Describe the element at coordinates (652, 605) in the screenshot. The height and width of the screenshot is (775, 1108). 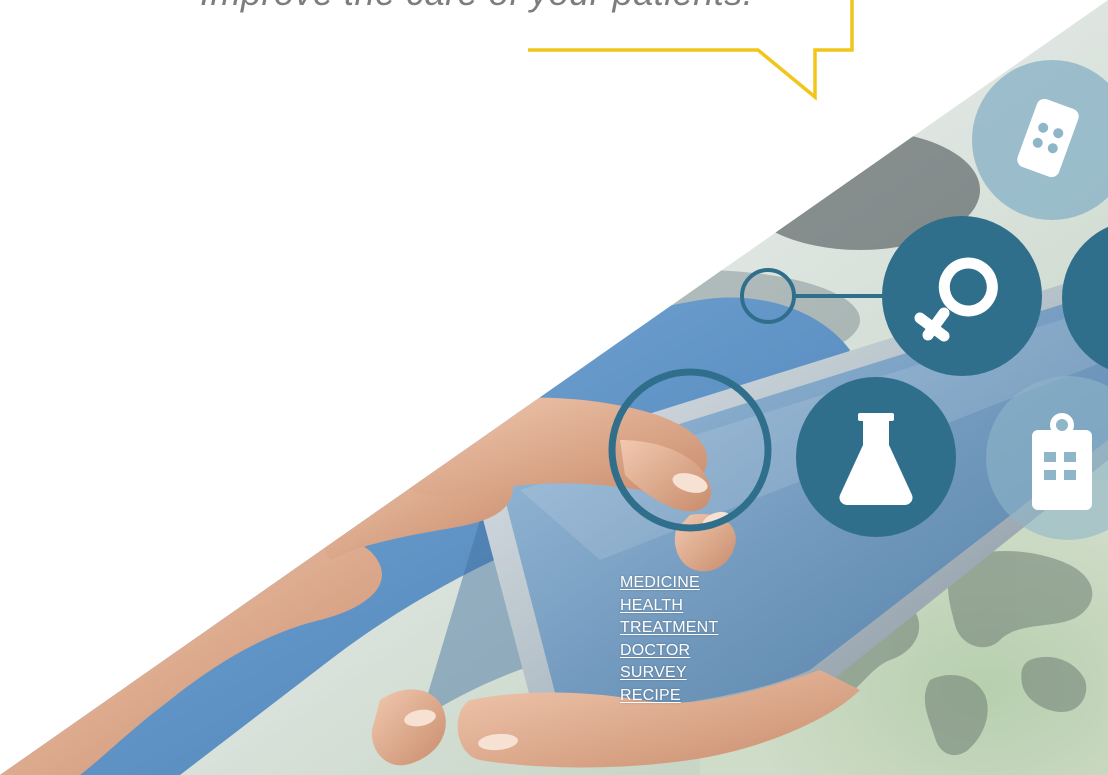
I see `word-health: HEALTH` at that location.